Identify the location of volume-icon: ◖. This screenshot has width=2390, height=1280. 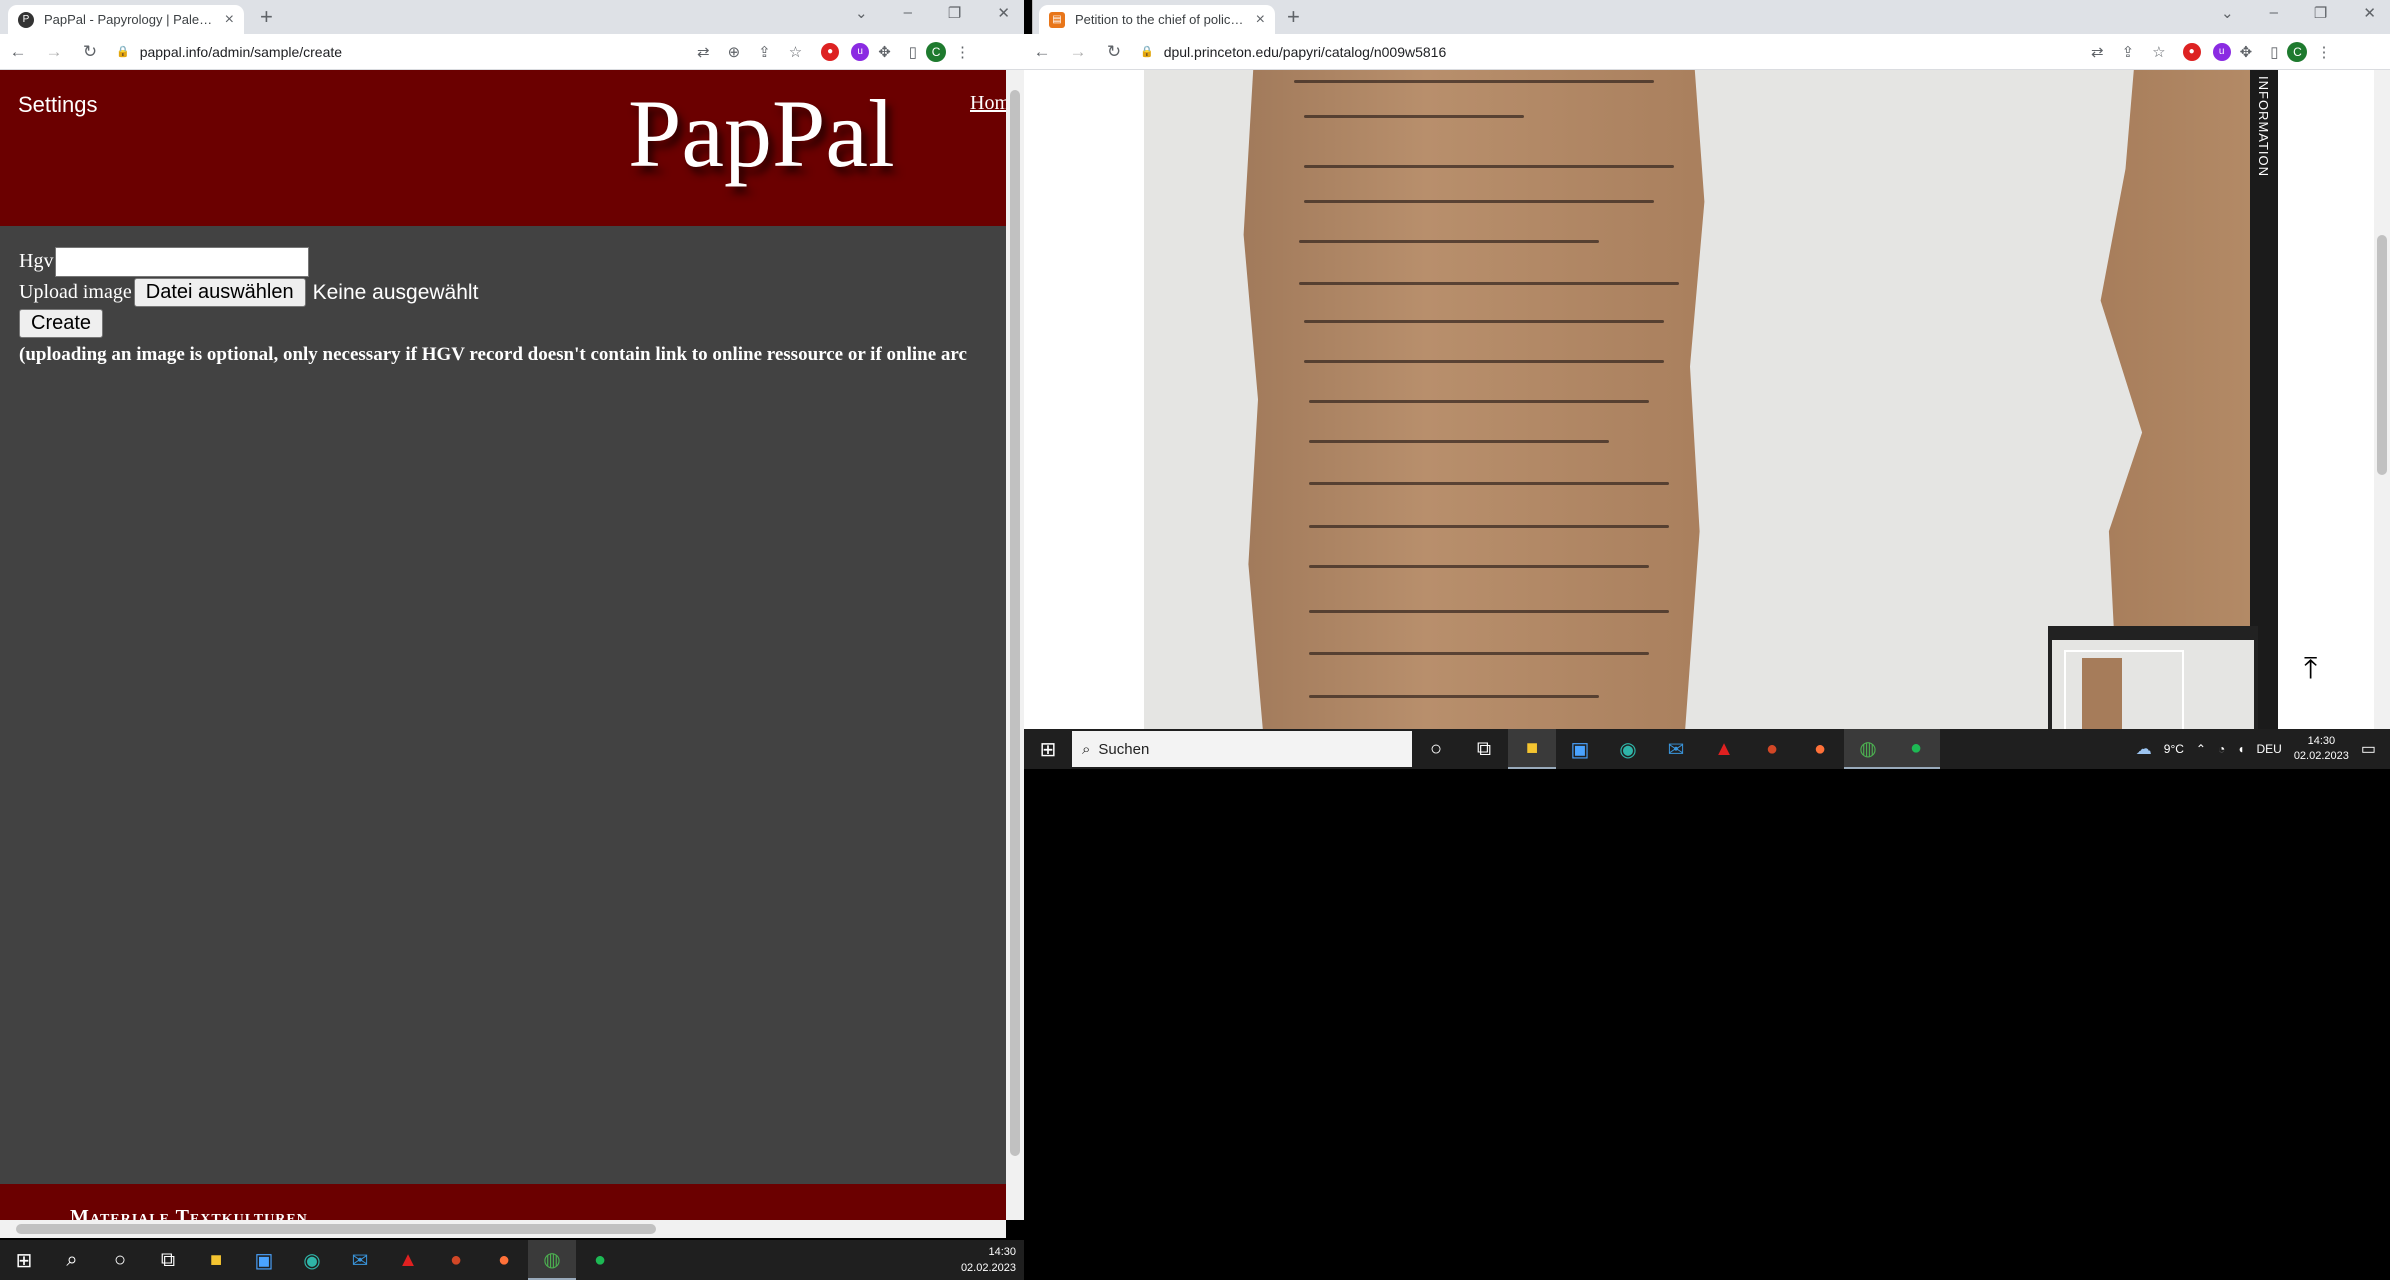
(2240, 749).